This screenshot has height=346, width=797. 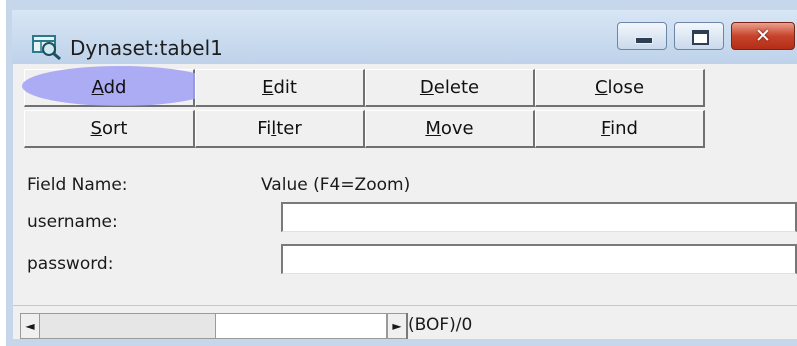 I want to click on scroll-right-button: ►, so click(x=397, y=326).